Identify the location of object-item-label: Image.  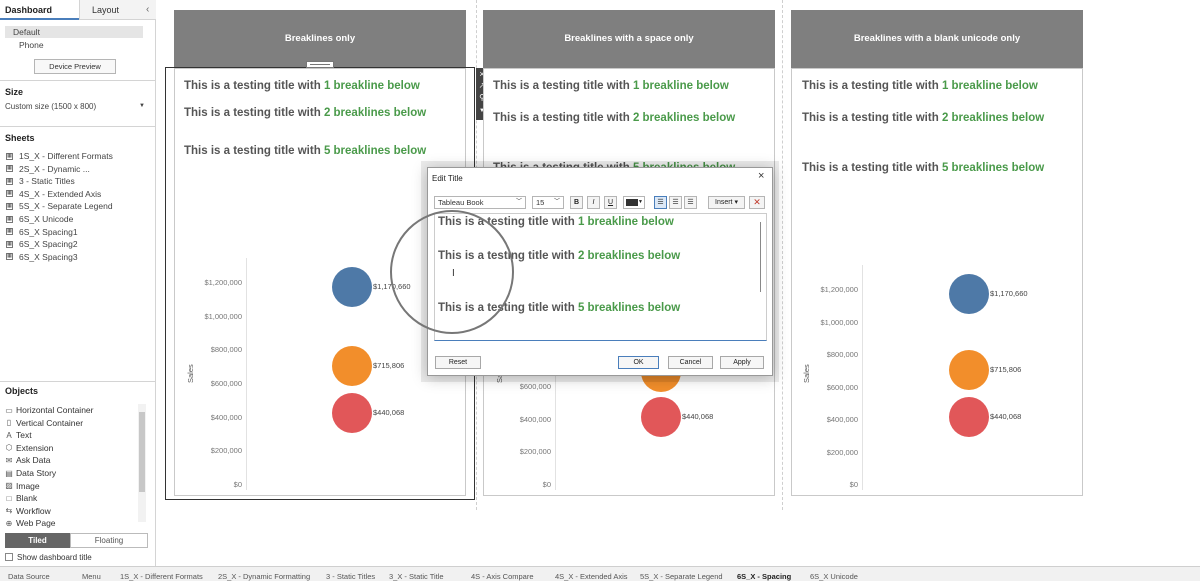
(28, 485).